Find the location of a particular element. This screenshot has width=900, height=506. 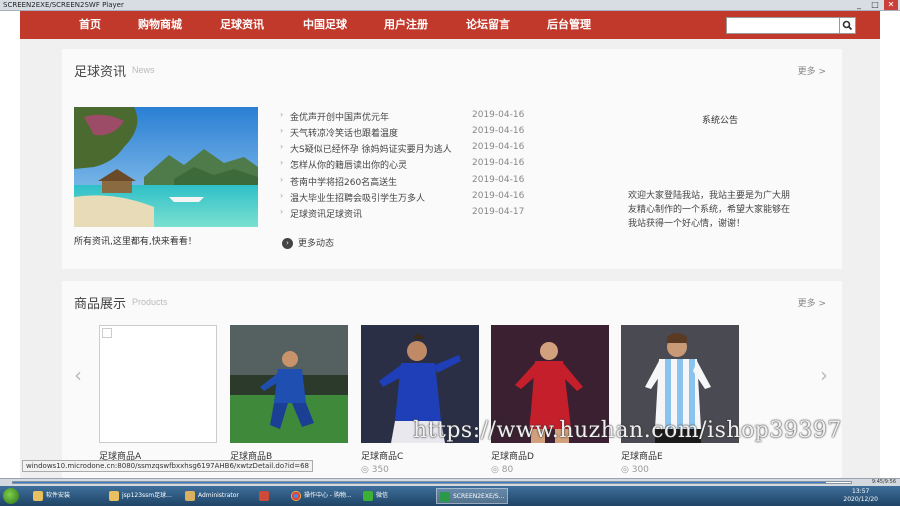

maximize-button: □ is located at coordinates (875, 5).